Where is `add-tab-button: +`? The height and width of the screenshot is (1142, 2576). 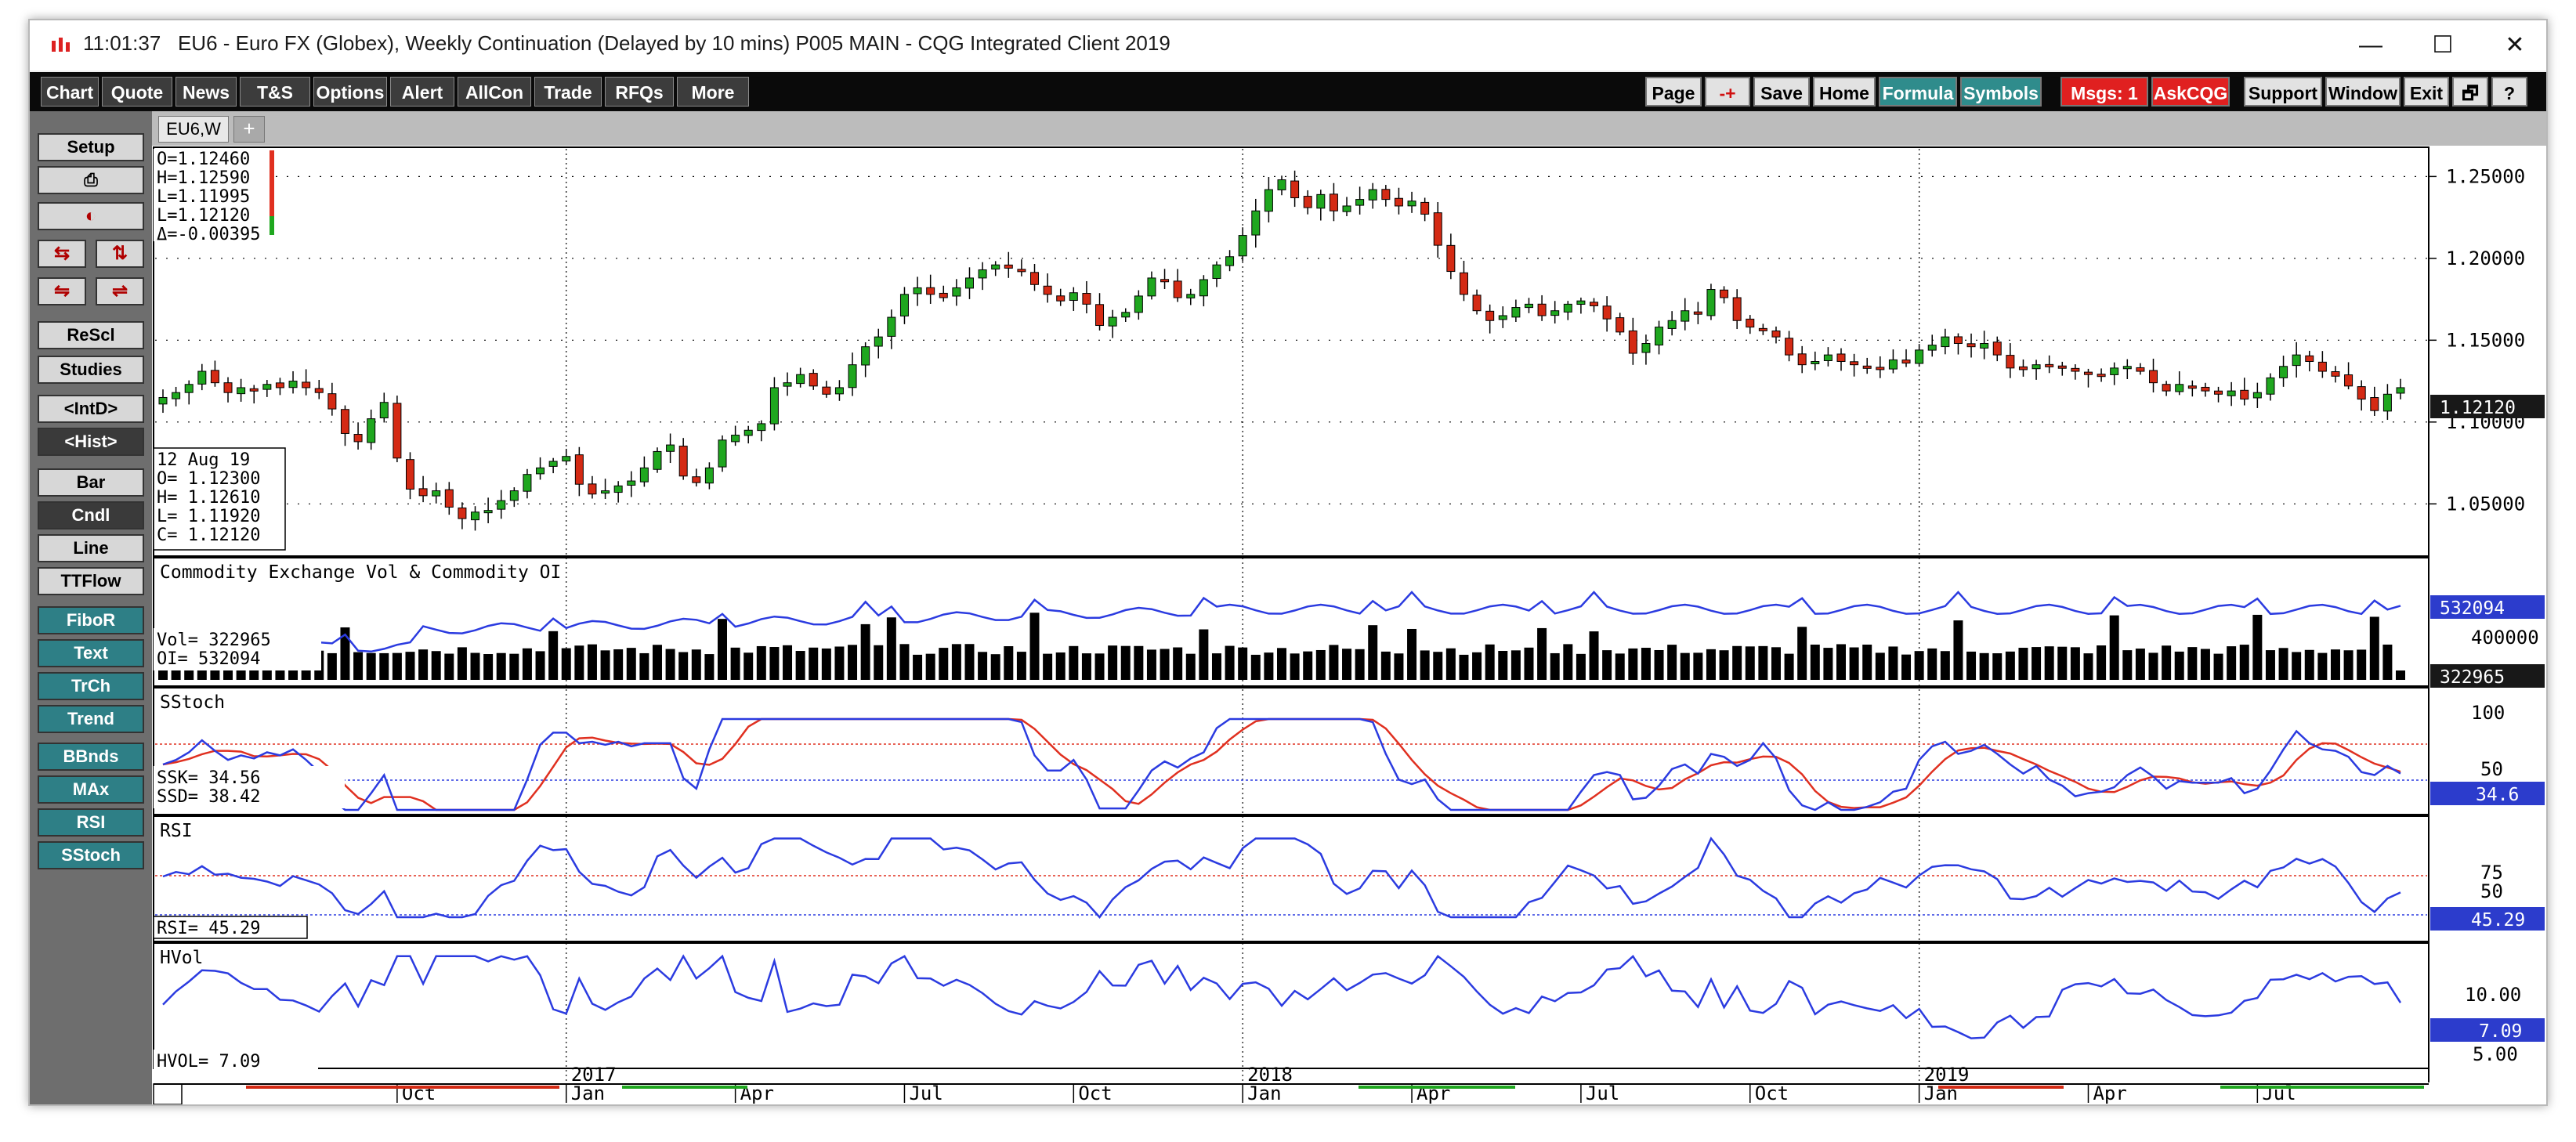 add-tab-button: + is located at coordinates (249, 129).